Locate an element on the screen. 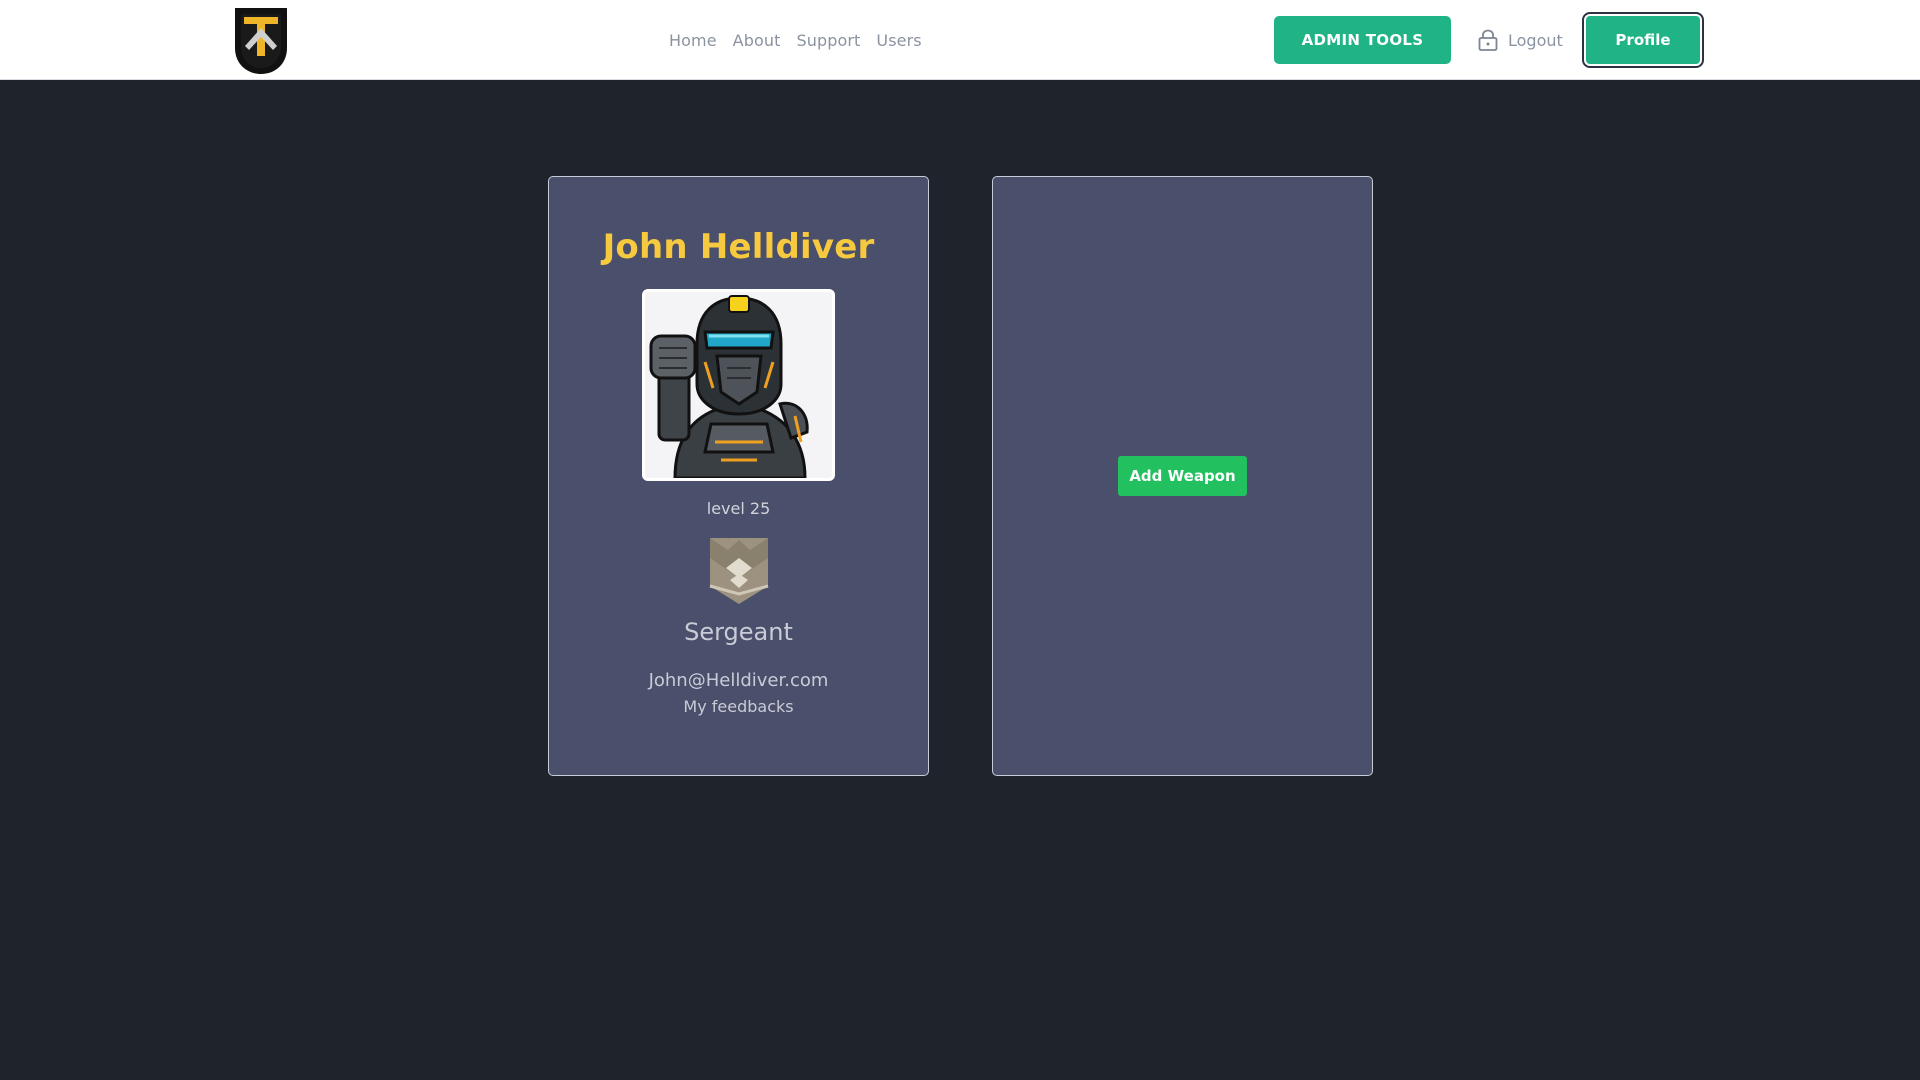  admin-tools-button: ADMIN TOOLS is located at coordinates (1362, 40).